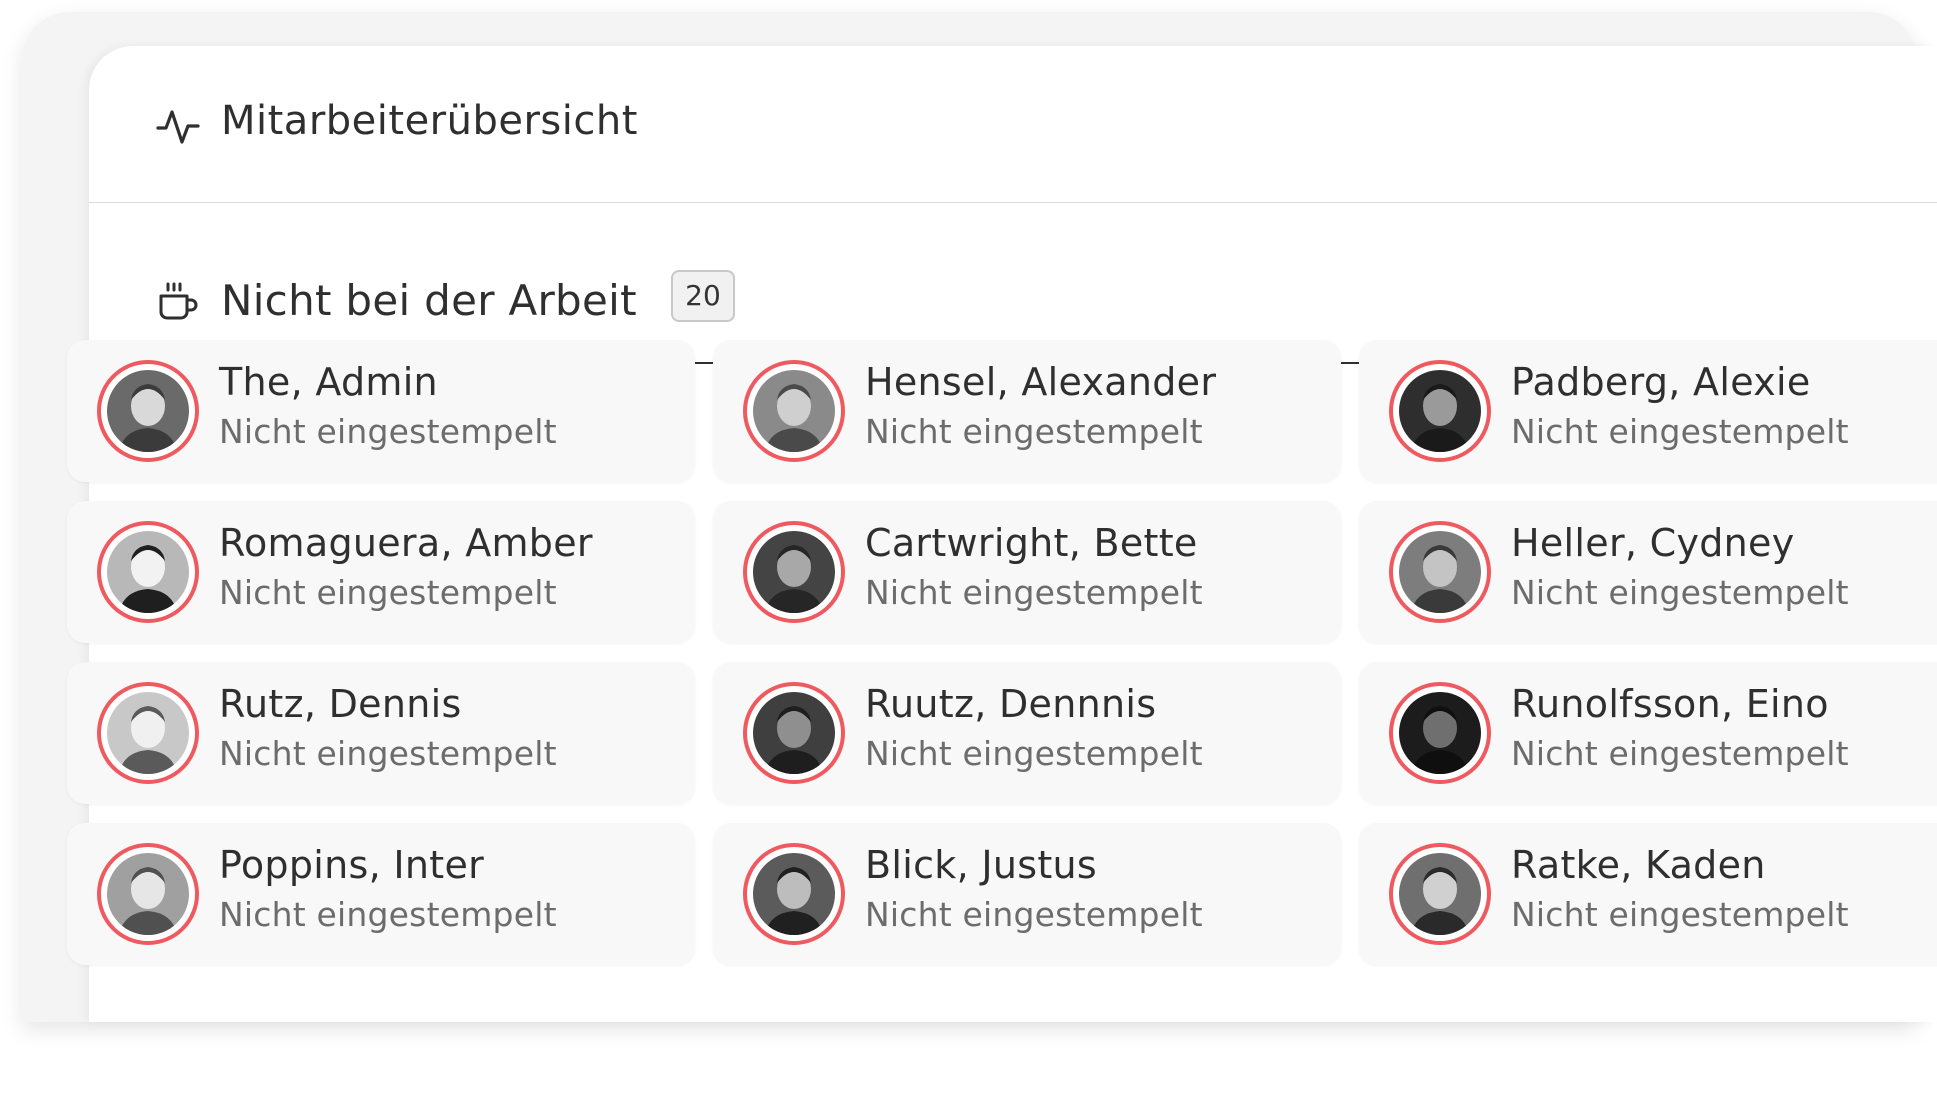 This screenshot has height=1098, width=1937. Describe the element at coordinates (429, 300) in the screenshot. I see `section-title: Nicht bei der Arbeit` at that location.